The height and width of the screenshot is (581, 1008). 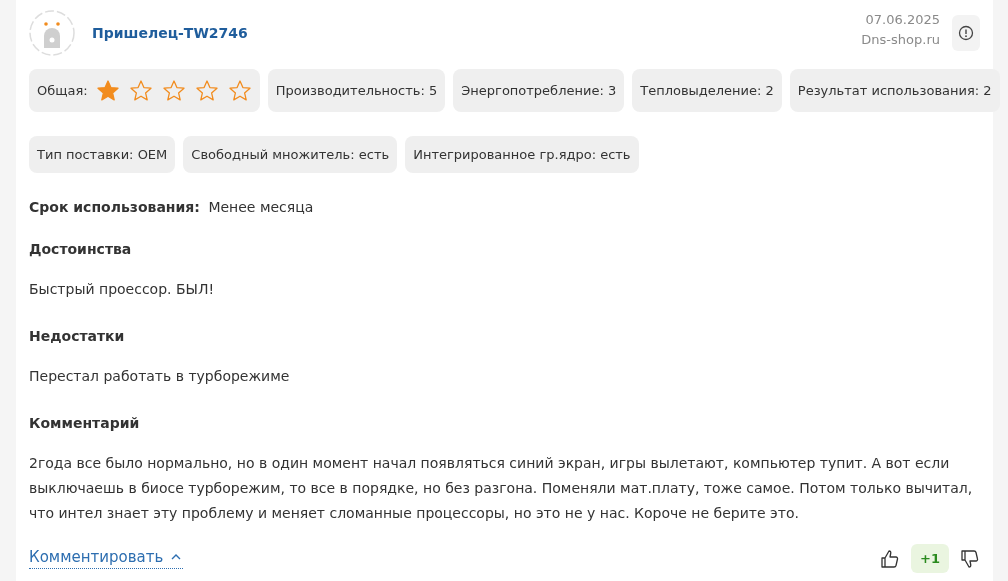 I want to click on tag-label: Результат использования: 2, so click(x=894, y=90).